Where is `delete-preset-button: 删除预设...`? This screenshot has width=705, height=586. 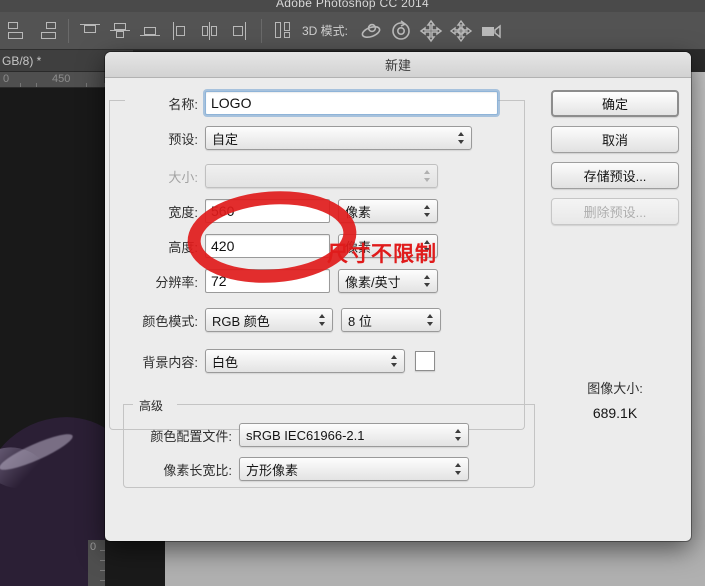 delete-preset-button: 删除预设... is located at coordinates (615, 211).